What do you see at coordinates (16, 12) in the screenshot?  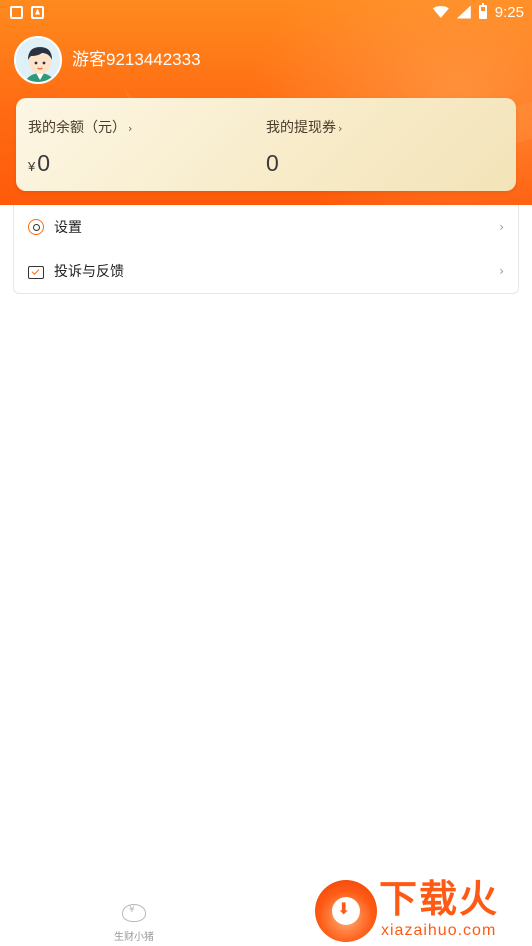 I see `shield-notification-icon` at bounding box center [16, 12].